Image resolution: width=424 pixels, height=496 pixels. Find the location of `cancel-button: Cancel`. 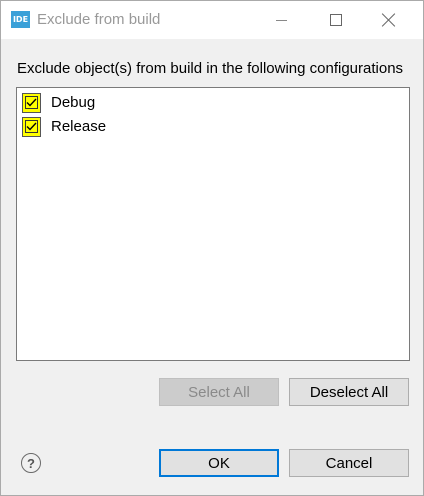

cancel-button: Cancel is located at coordinates (349, 463).